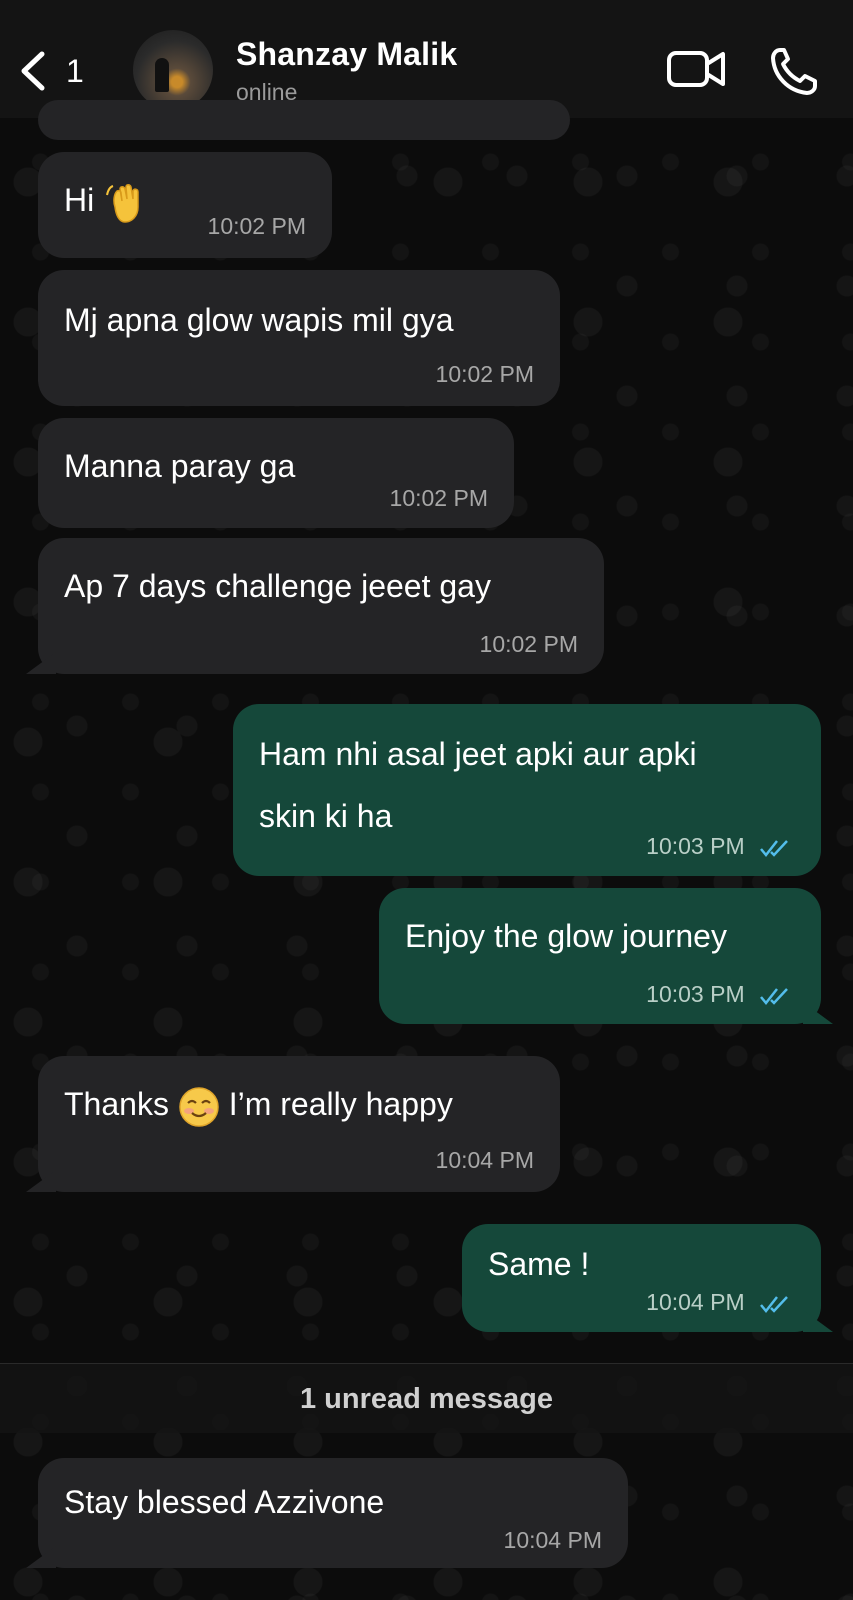 The width and height of the screenshot is (853, 1600). Describe the element at coordinates (122, 203) in the screenshot. I see `waving-hand-emoji-icon` at that location.